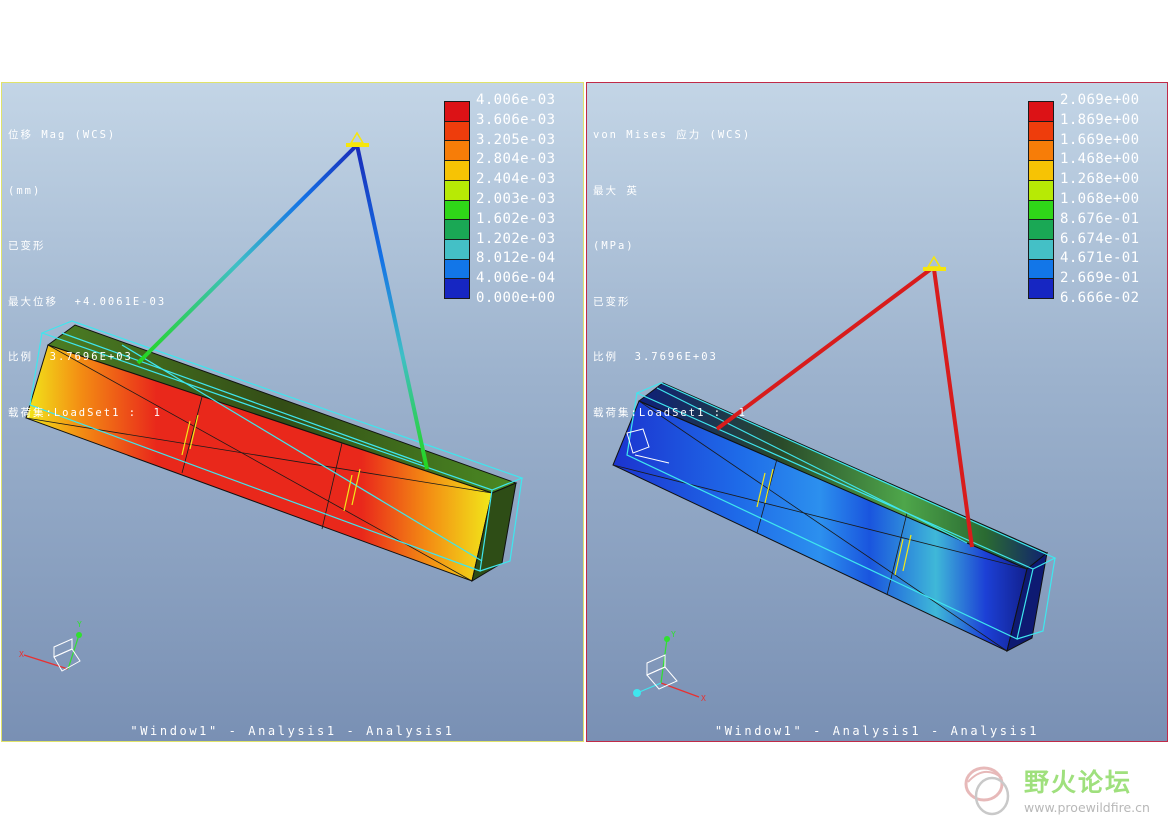 The image size is (1169, 827). What do you see at coordinates (87, 301) in the screenshot?
I see `max-displacement-label: 最大位移 +4.0061E-03` at bounding box center [87, 301].